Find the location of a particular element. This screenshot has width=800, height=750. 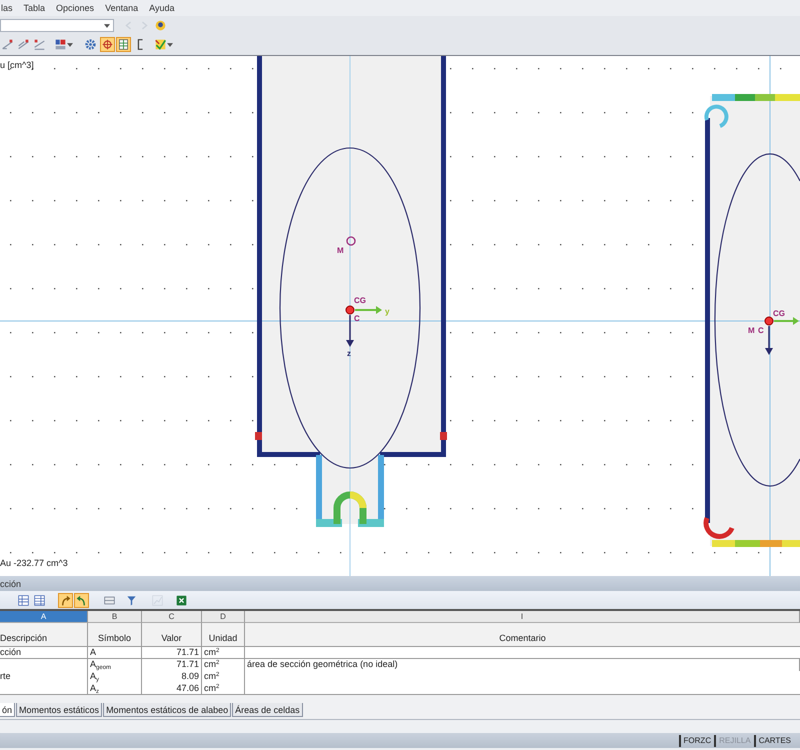

spreadsheet-icon is located at coordinates (181, 600).